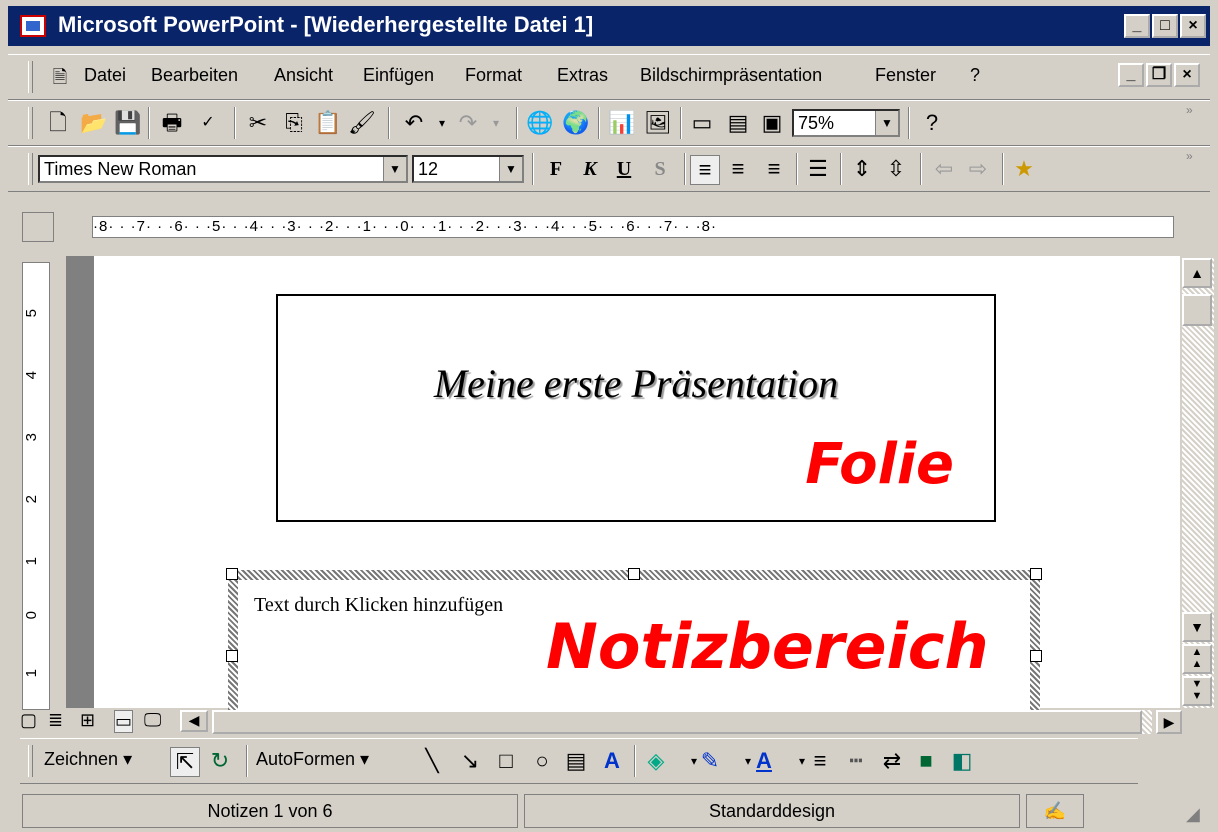 The width and height of the screenshot is (1218, 832). I want to click on copy-icon: ⎘, so click(294, 123).